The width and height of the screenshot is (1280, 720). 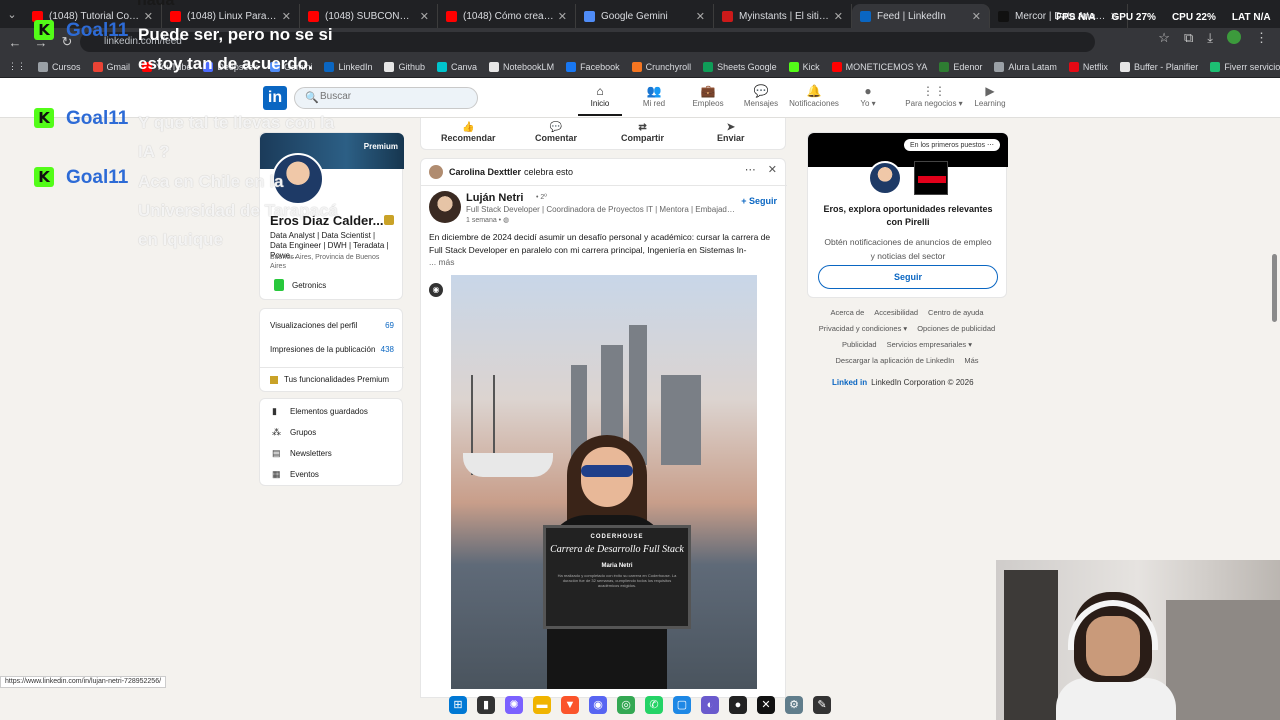 I want to click on pirelli-logo, so click(x=931, y=178).